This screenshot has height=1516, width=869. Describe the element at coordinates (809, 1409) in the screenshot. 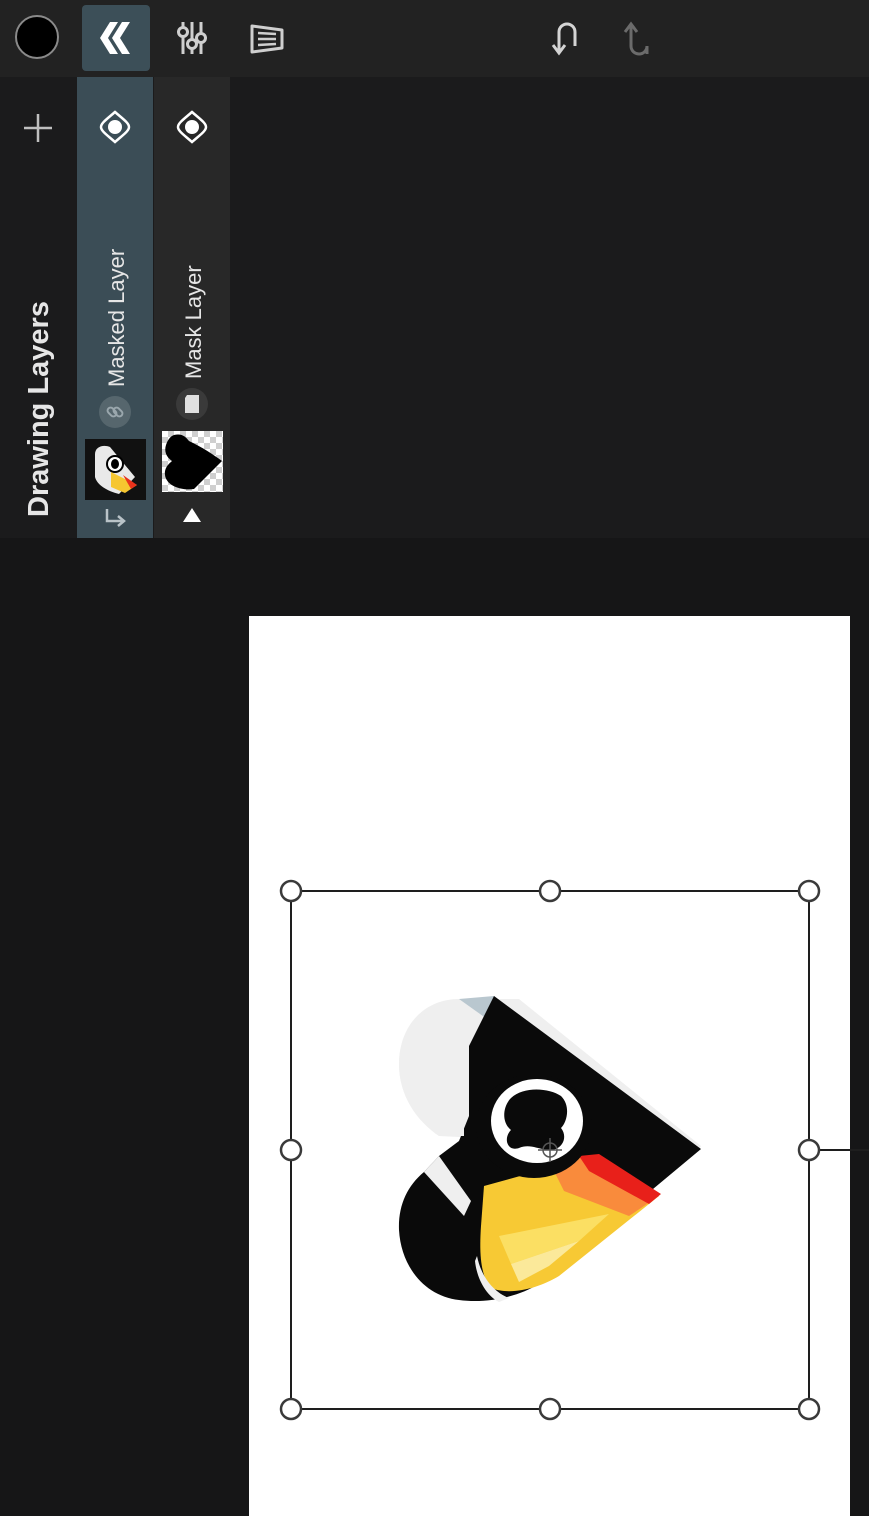

I see `transform-handle-bottom-right` at that location.